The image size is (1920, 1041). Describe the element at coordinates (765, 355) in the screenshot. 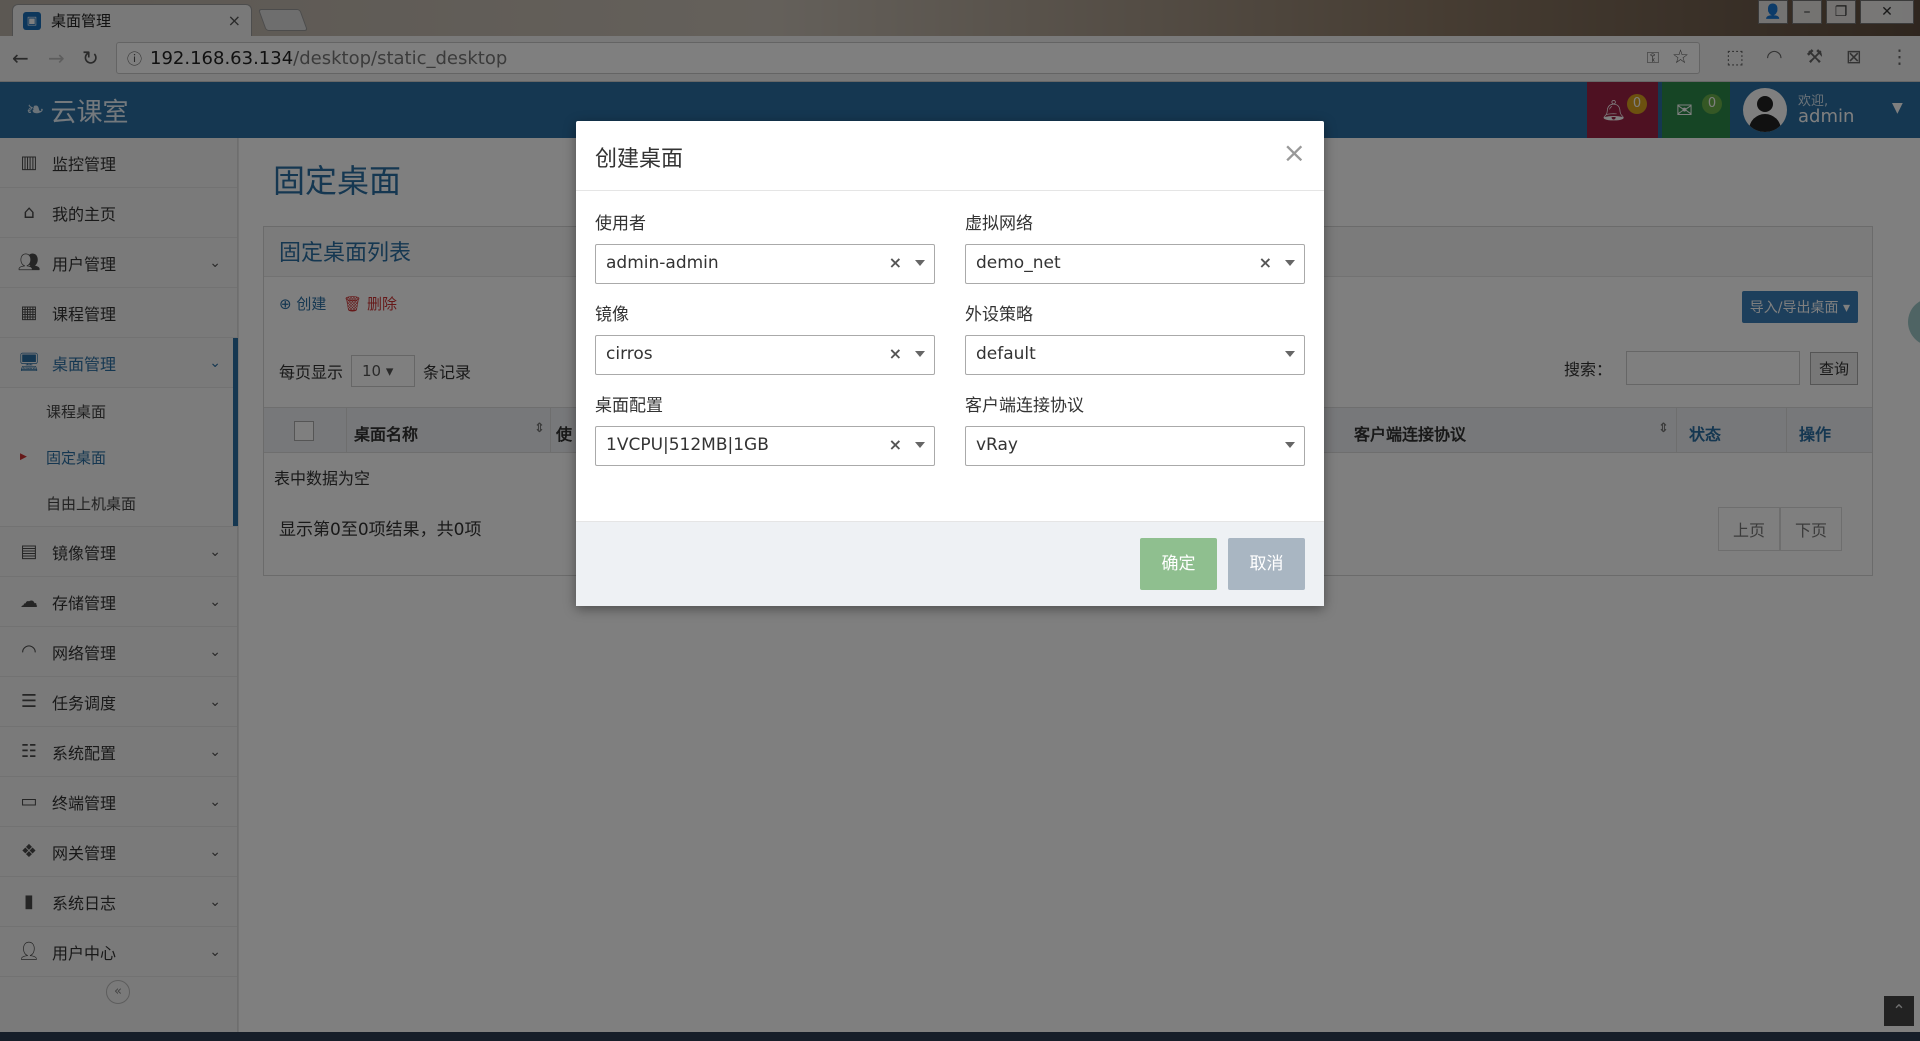

I see `image-select: cirros ×` at that location.